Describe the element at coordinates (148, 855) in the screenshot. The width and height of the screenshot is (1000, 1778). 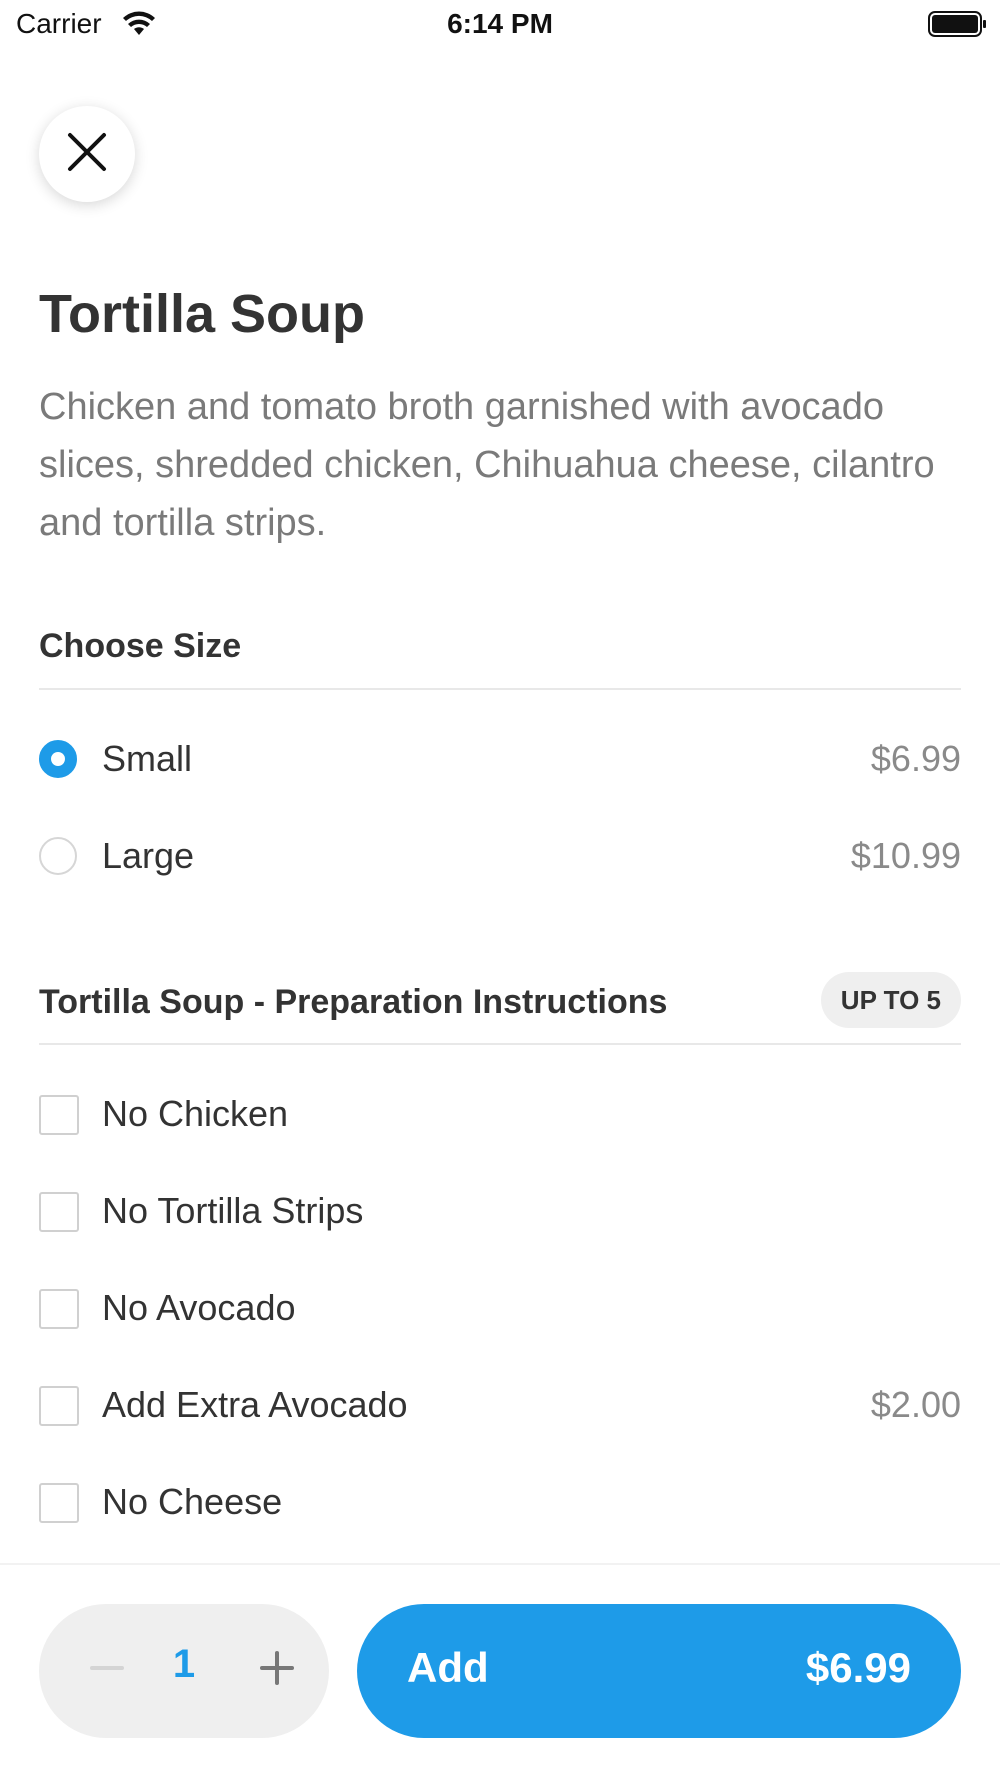
I see `size-option-label: Large` at that location.